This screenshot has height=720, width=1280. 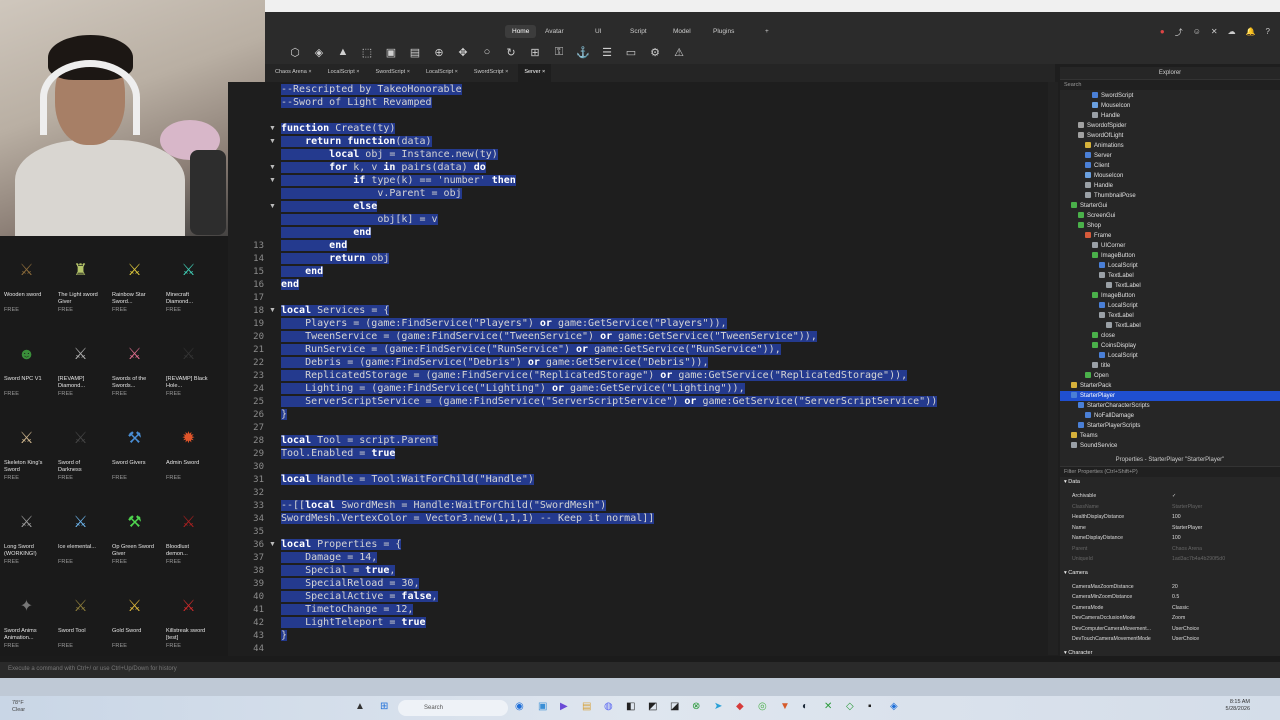 I want to click on people-icon: ☺, so click(x=1197, y=32).